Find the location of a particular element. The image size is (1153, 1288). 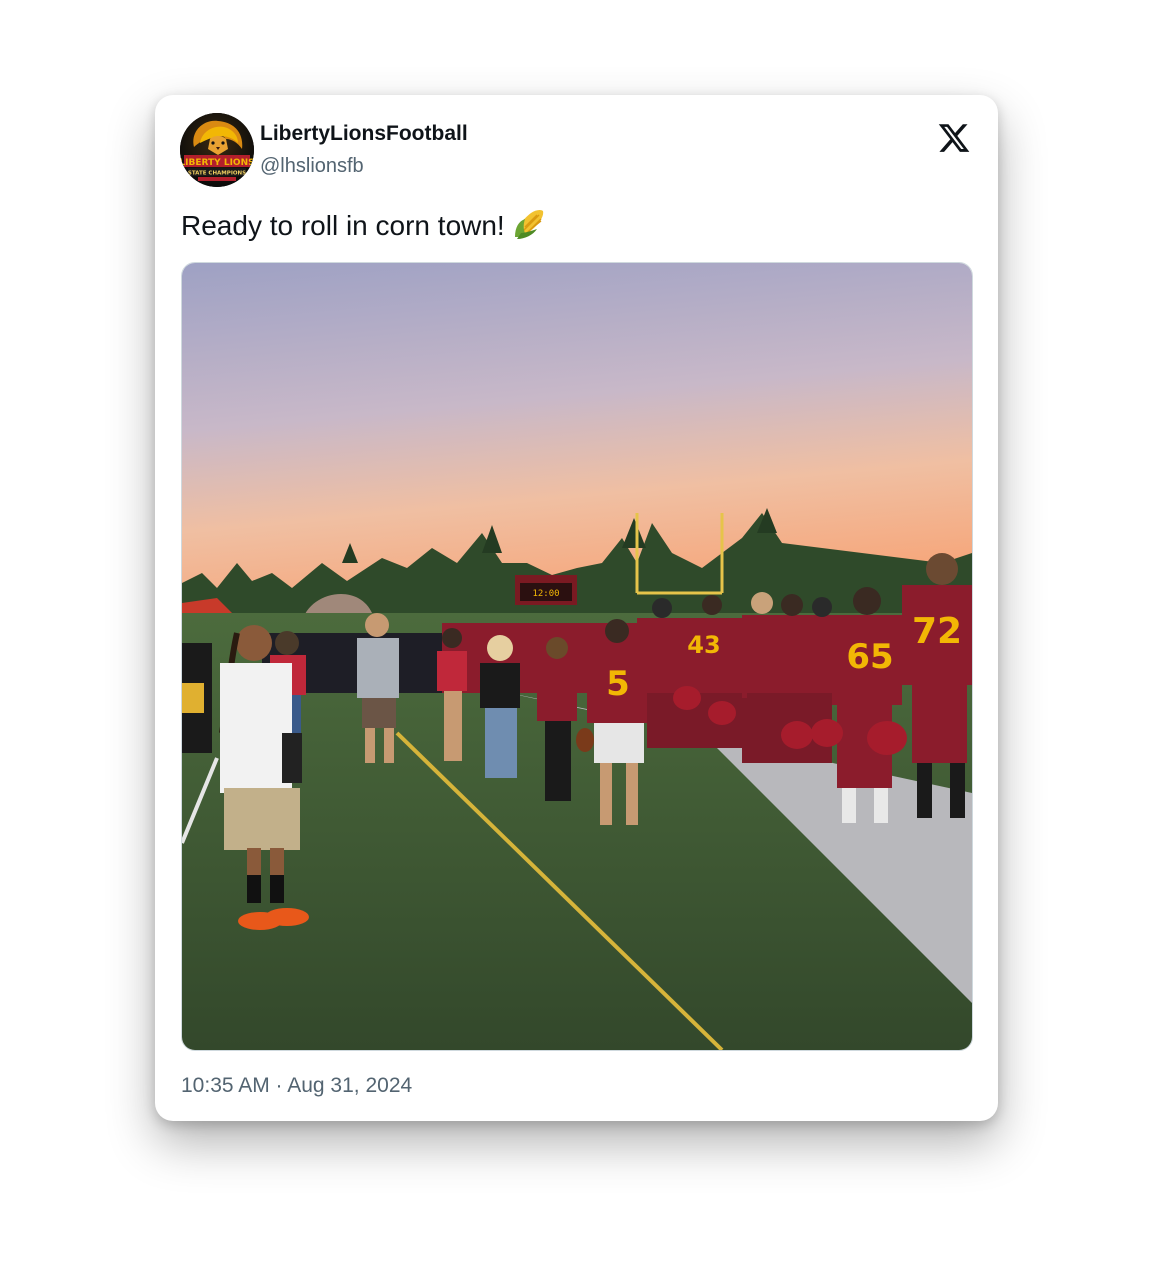

svg-text: 65 is located at coordinates (869, 657).